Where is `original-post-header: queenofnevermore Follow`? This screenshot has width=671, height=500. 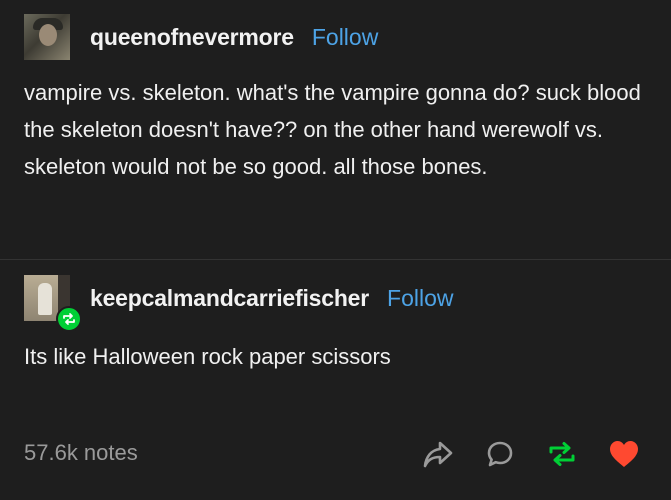
original-post-header: queenofnevermore Follow is located at coordinates (201, 37).